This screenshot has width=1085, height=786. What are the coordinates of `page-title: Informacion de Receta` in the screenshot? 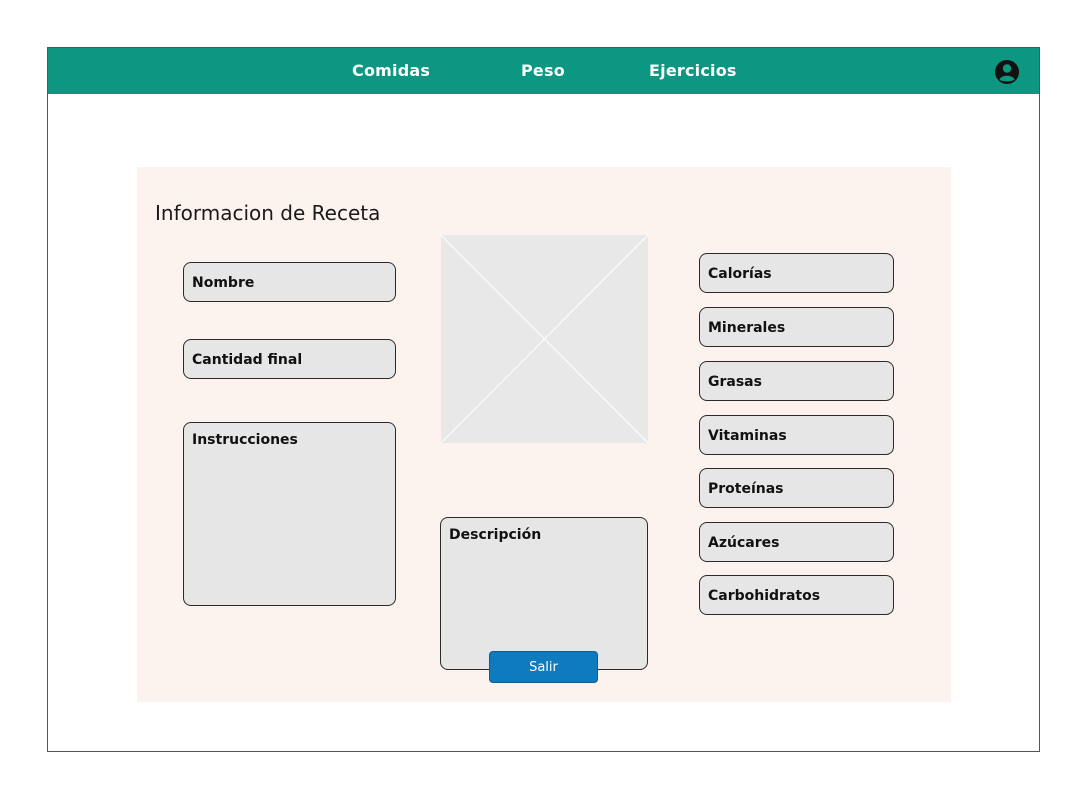 It's located at (268, 213).